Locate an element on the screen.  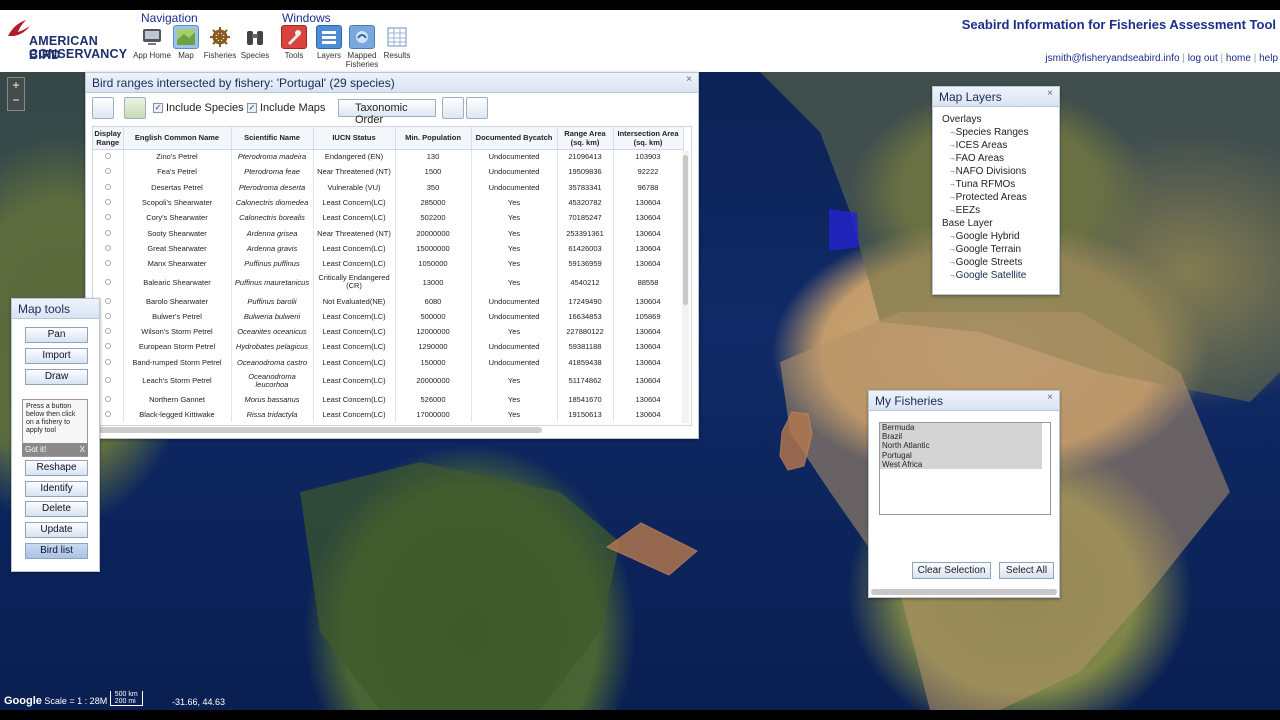
col-scientific-name: Scientific Name is located at coordinates (272, 138).